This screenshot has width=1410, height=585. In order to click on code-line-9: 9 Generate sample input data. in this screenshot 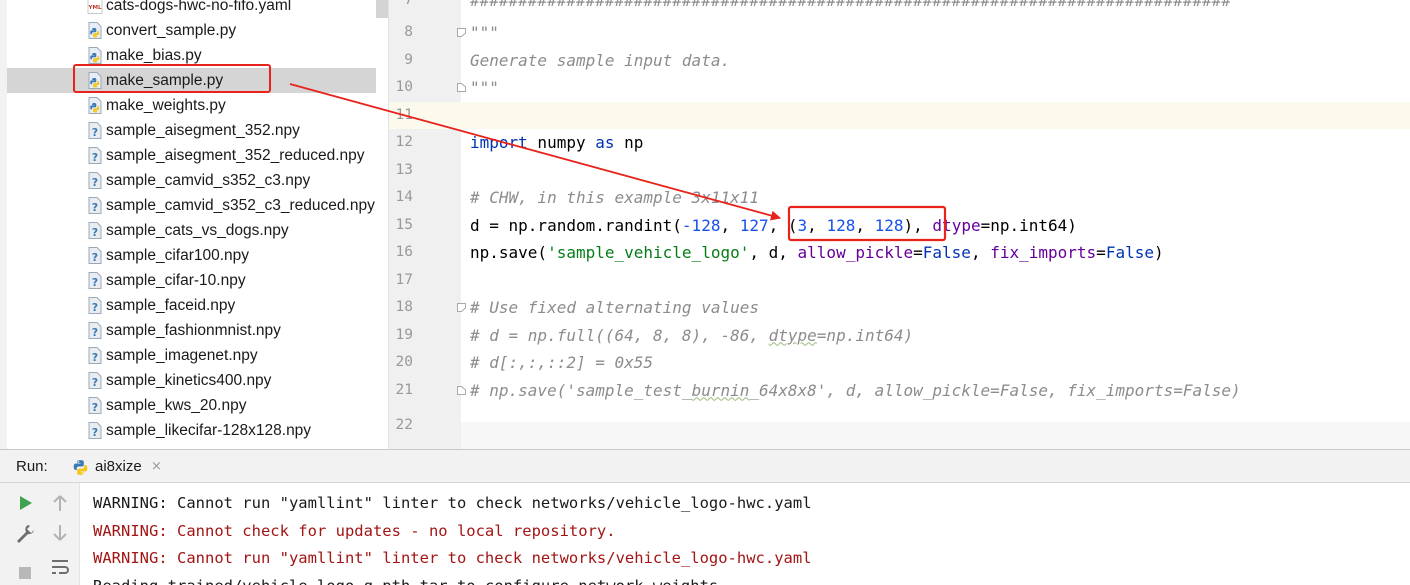, I will do `click(899, 61)`.